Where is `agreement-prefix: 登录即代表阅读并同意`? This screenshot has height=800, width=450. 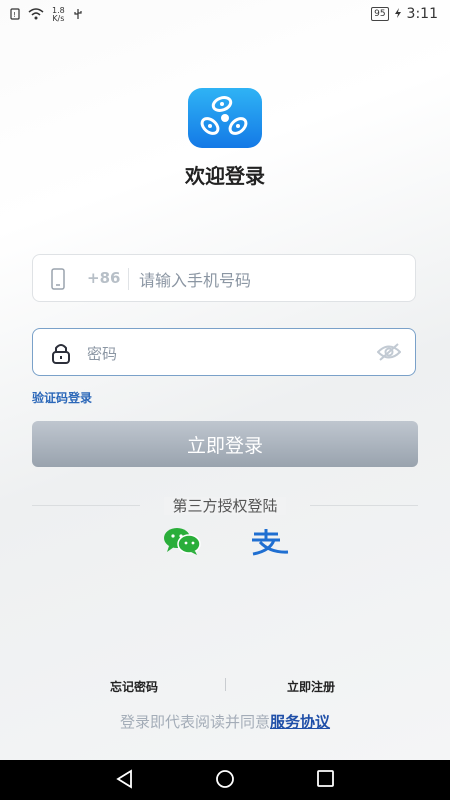 agreement-prefix: 登录即代表阅读并同意 is located at coordinates (194, 722).